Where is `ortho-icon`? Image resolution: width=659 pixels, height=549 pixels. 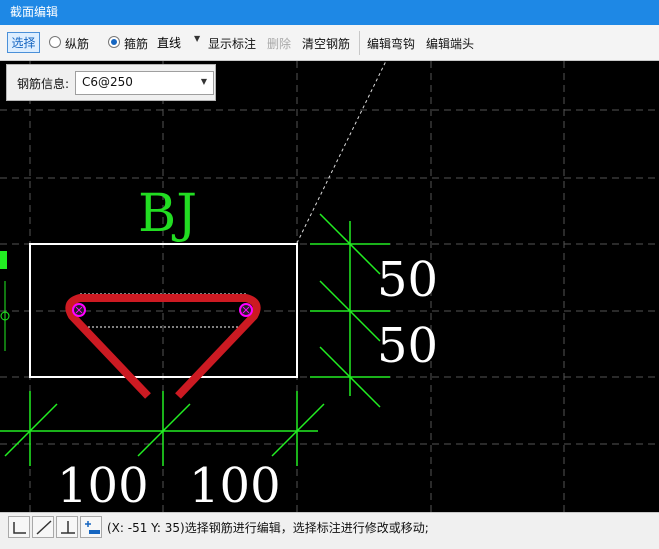 ortho-icon is located at coordinates (19, 528).